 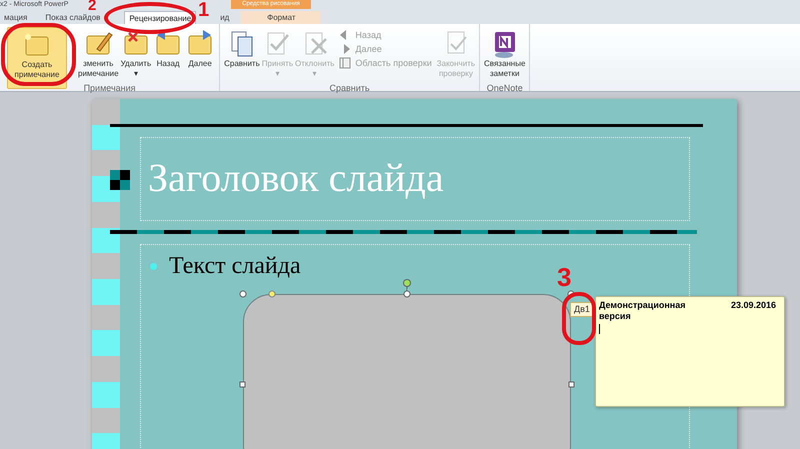 I want to click on ribbon-tab: Показ слайдов, so click(x=72, y=17).